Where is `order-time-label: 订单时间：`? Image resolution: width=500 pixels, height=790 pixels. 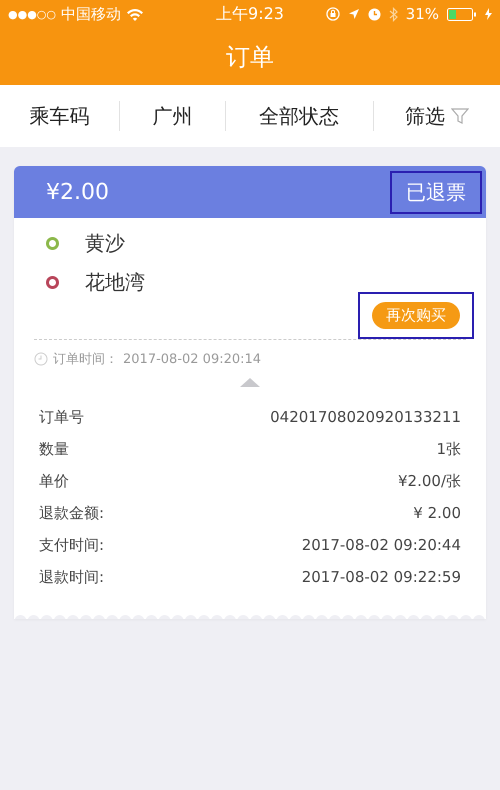 order-time-label: 订单时间： is located at coordinates (85, 359).